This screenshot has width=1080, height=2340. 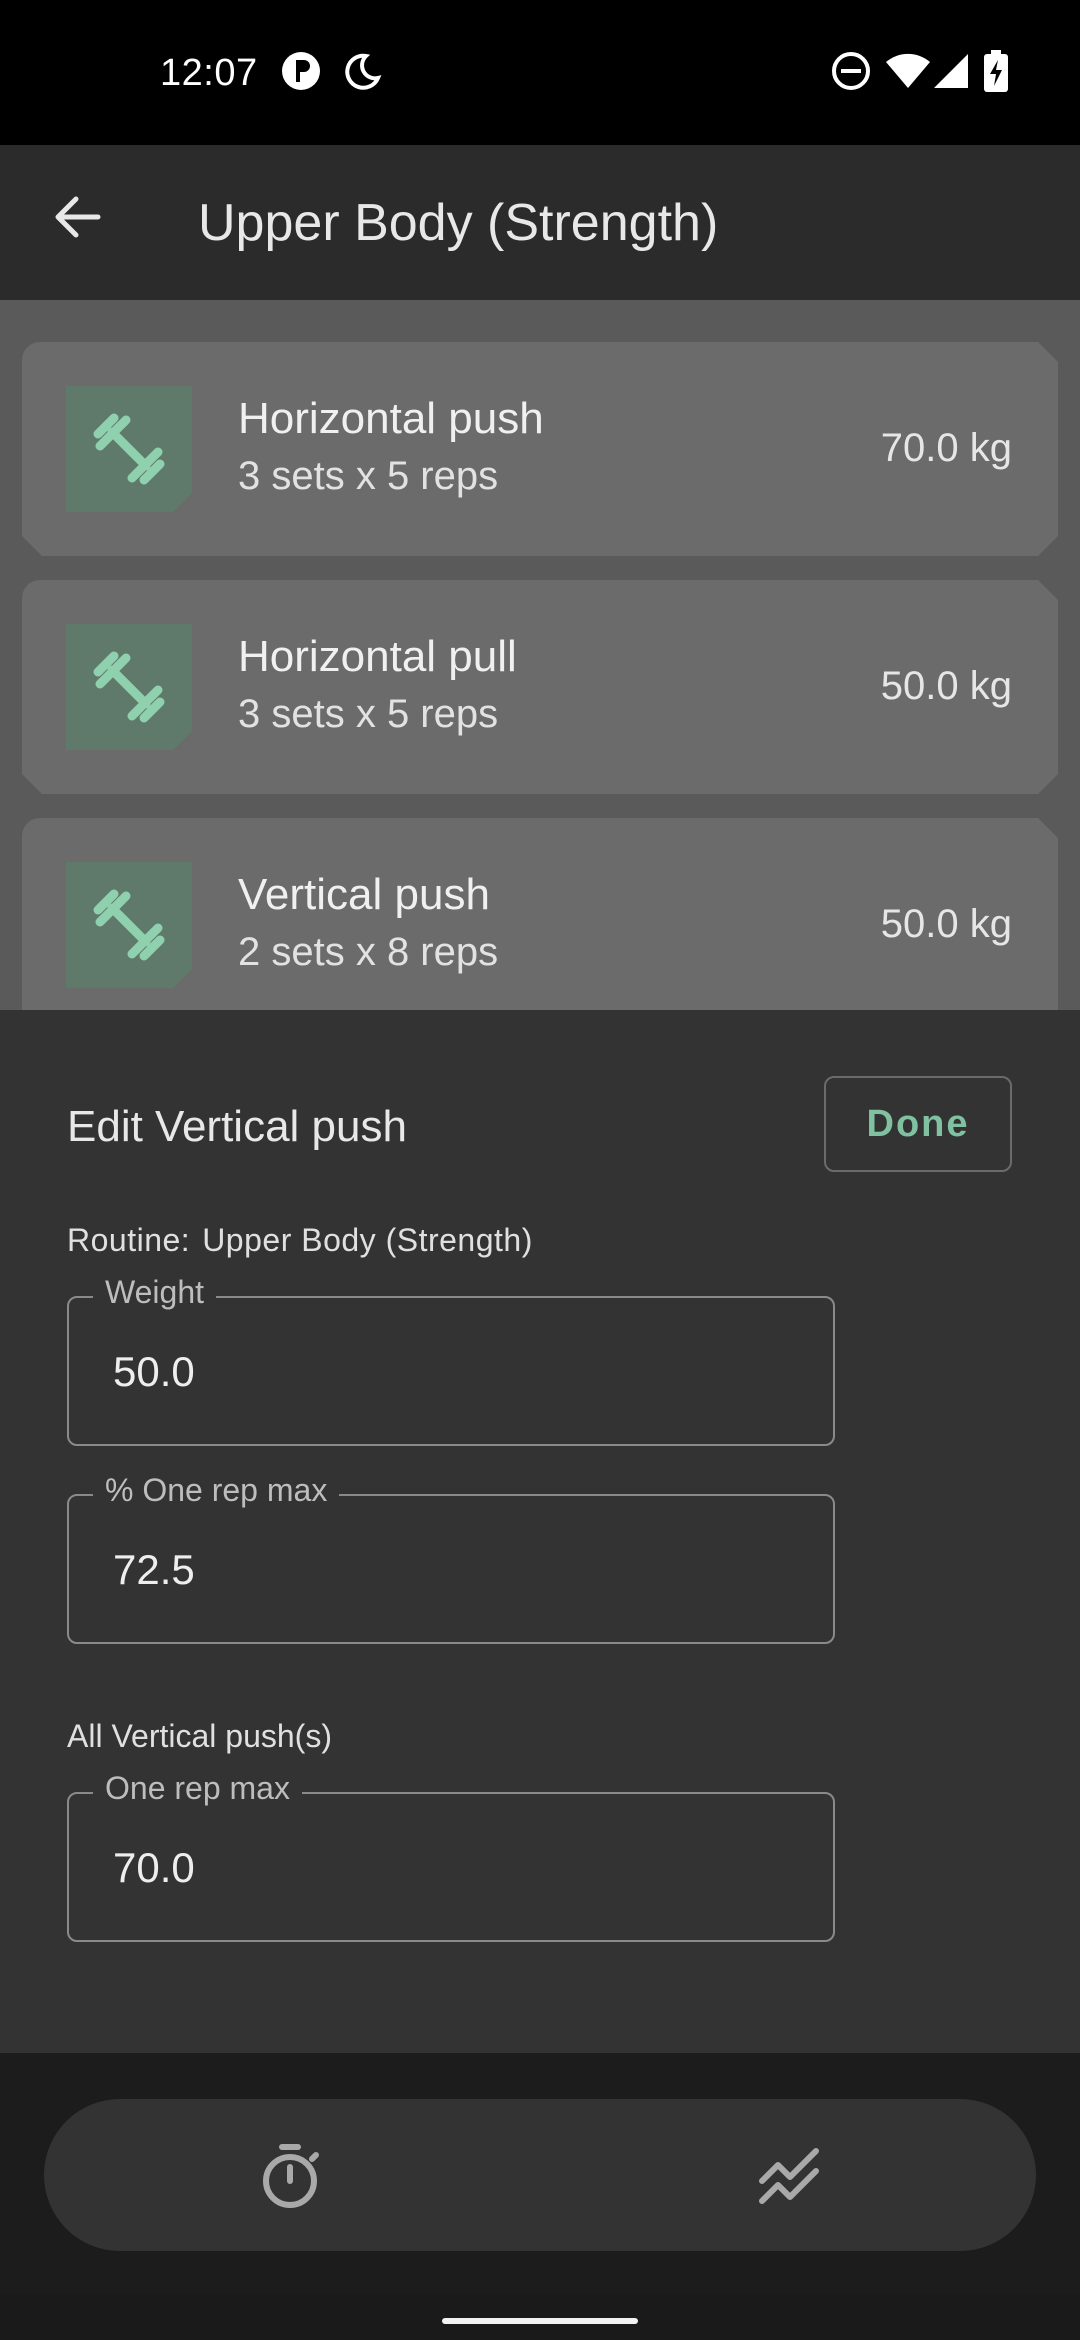 What do you see at coordinates (154, 1570) in the screenshot?
I see `percent-orm-field-value: 72.5` at bounding box center [154, 1570].